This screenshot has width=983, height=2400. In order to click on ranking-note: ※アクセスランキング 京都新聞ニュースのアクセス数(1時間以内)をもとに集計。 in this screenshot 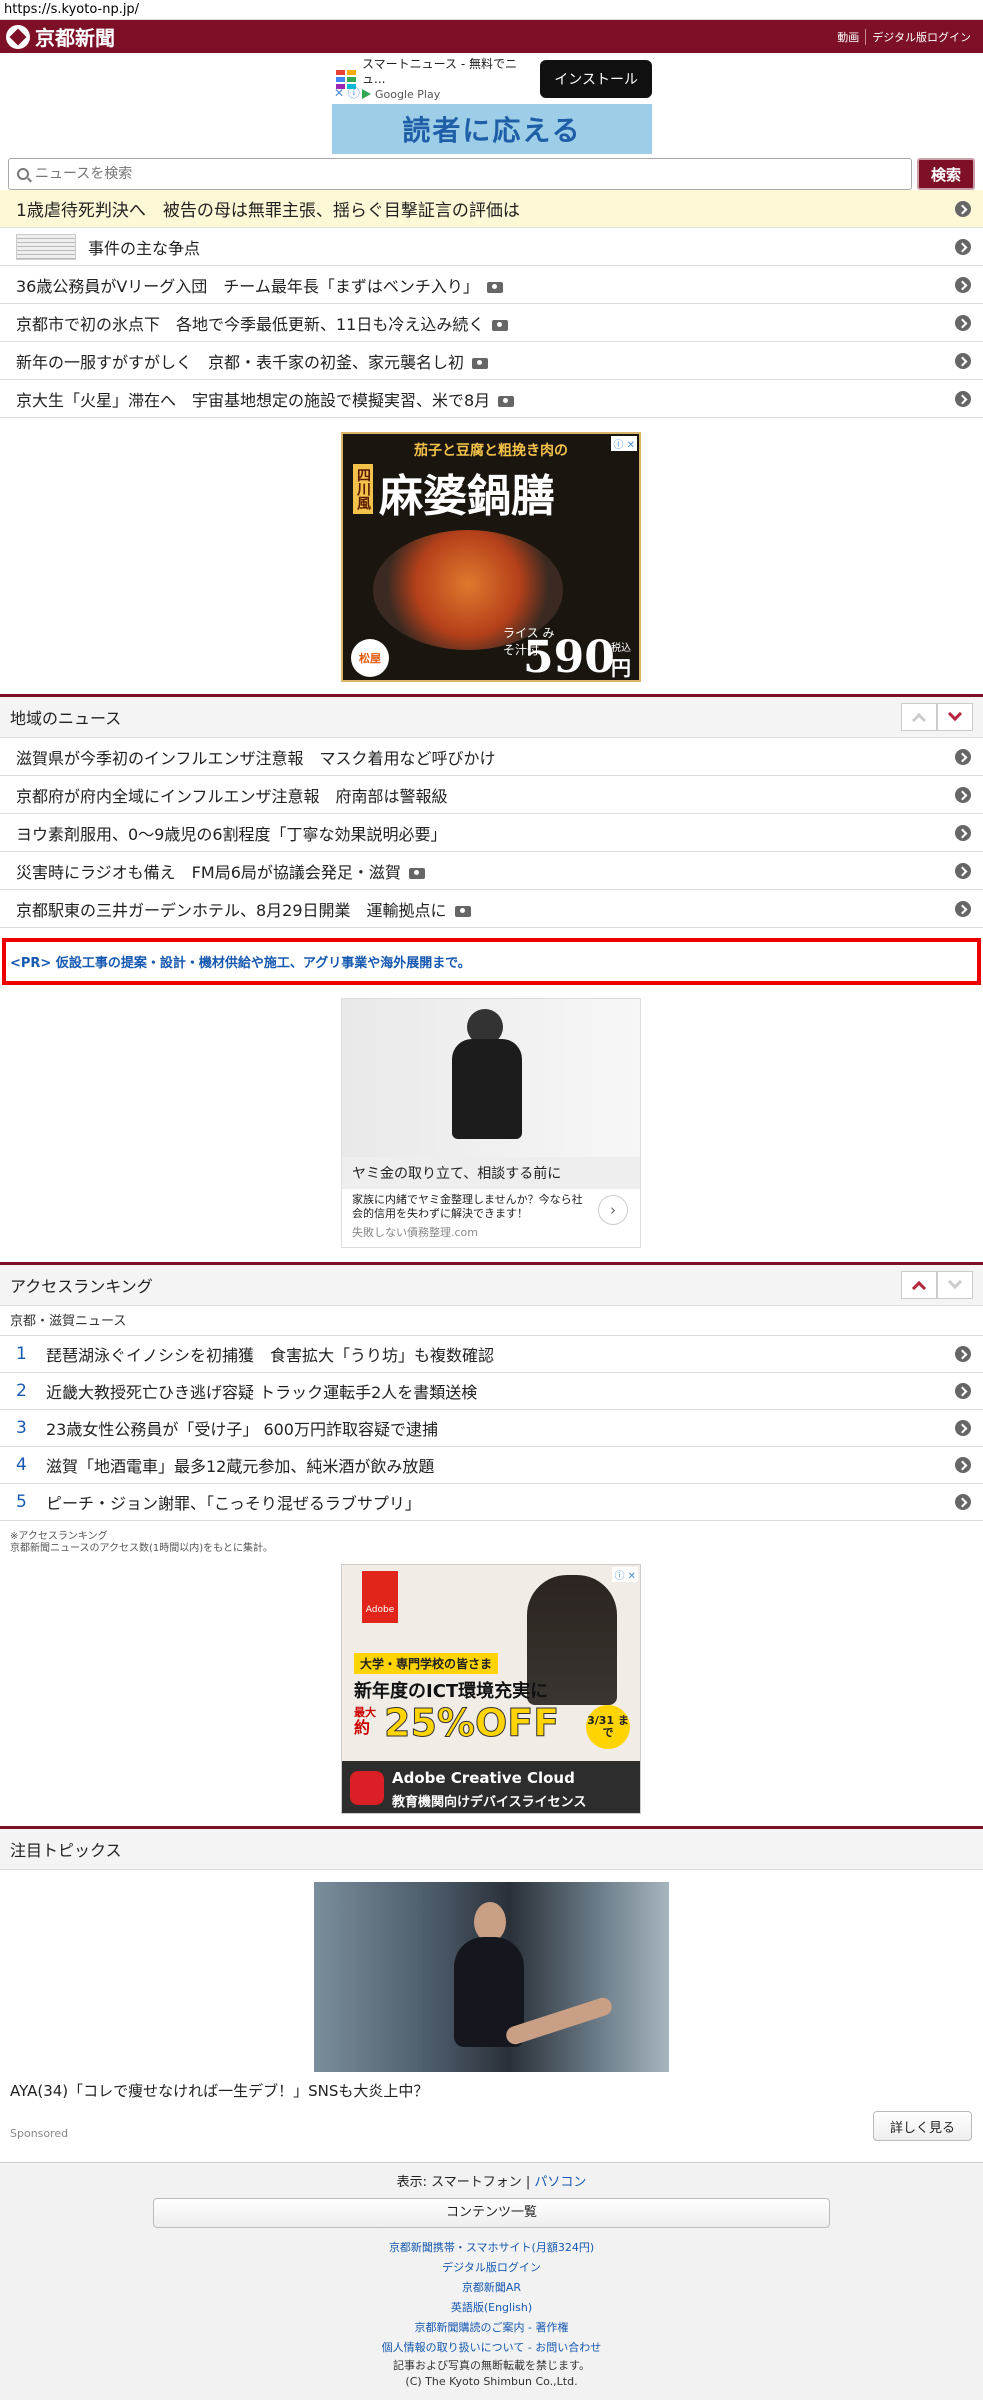, I will do `click(141, 1543)`.